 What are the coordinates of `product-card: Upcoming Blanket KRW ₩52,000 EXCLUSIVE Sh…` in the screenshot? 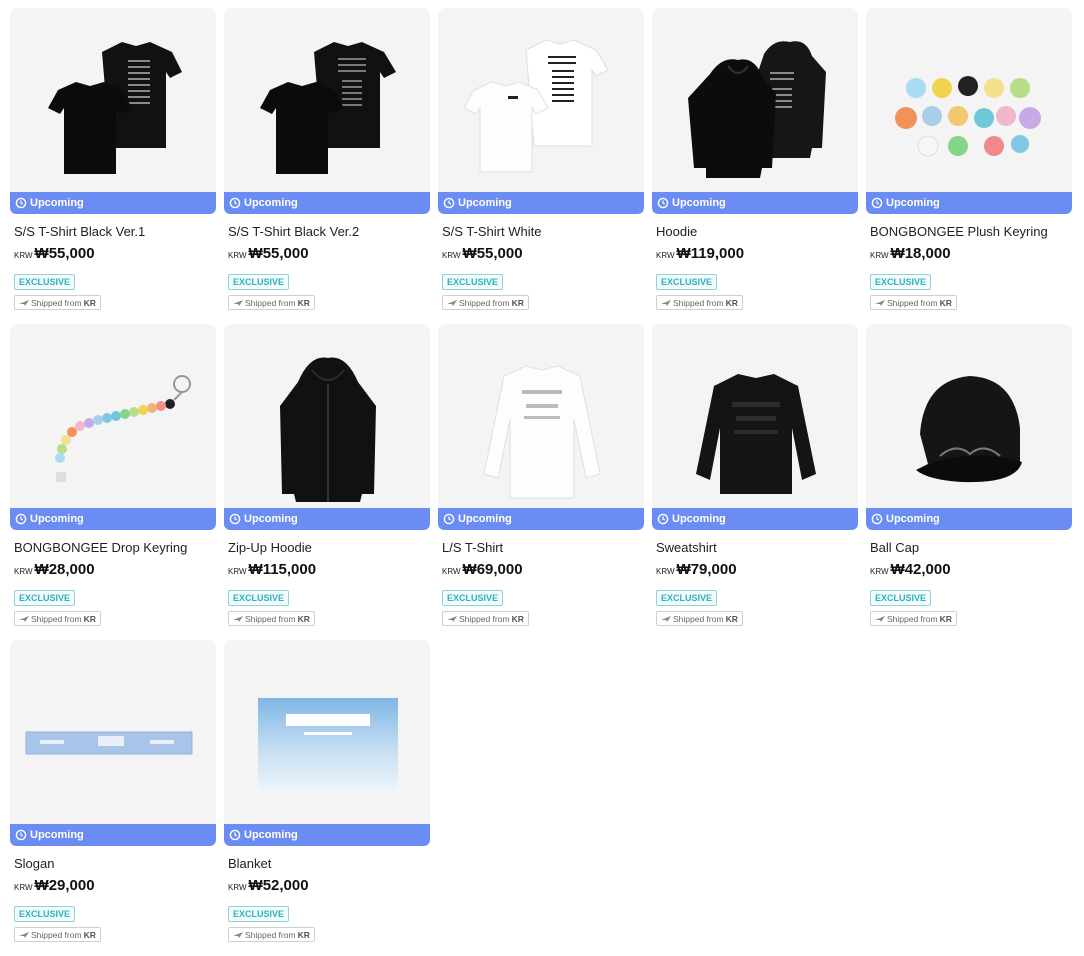 It's located at (327, 798).